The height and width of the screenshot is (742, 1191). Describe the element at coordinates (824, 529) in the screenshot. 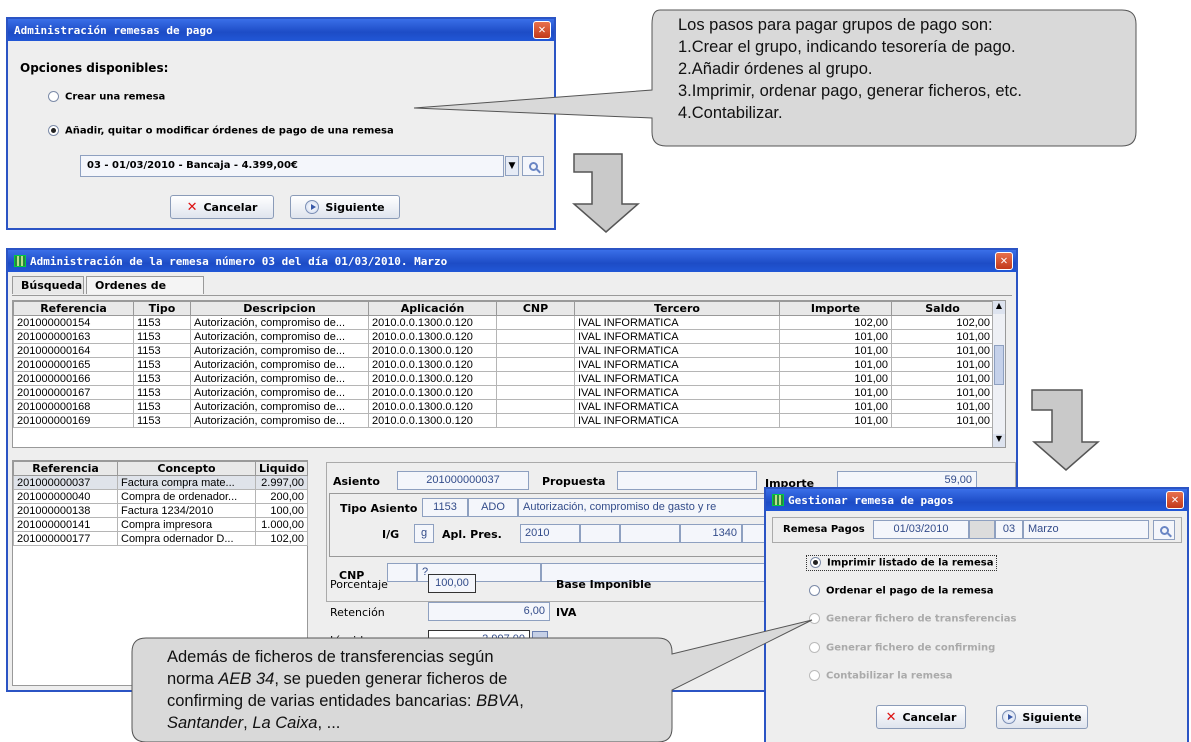

I see `remesa-pagos-label: Remesa Pagos` at that location.